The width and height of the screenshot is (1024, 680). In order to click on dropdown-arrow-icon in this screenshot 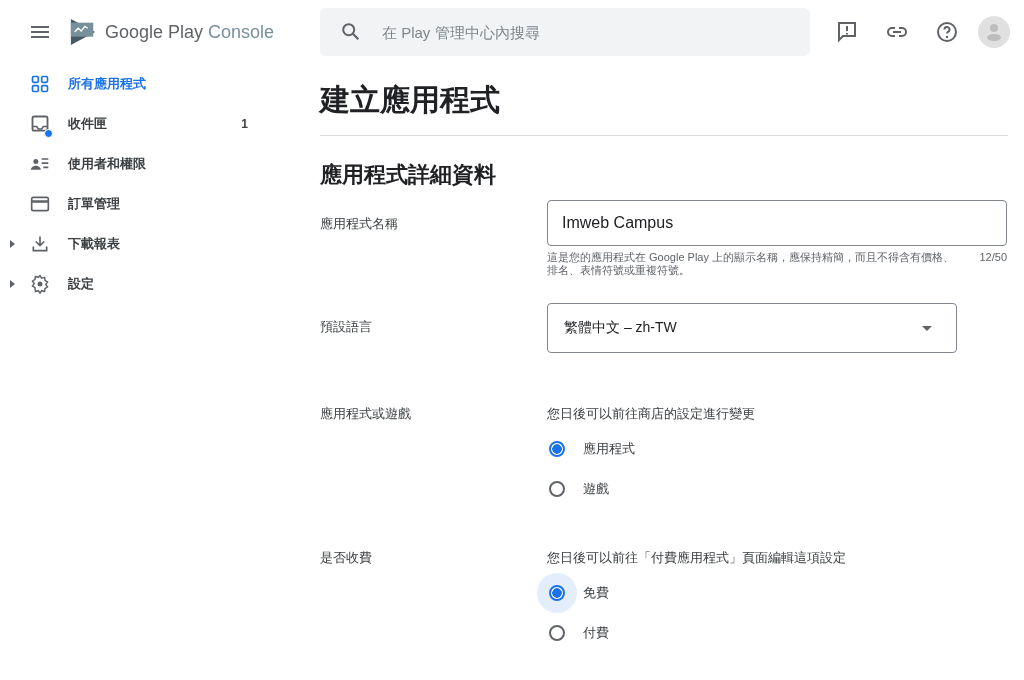, I will do `click(927, 328)`.